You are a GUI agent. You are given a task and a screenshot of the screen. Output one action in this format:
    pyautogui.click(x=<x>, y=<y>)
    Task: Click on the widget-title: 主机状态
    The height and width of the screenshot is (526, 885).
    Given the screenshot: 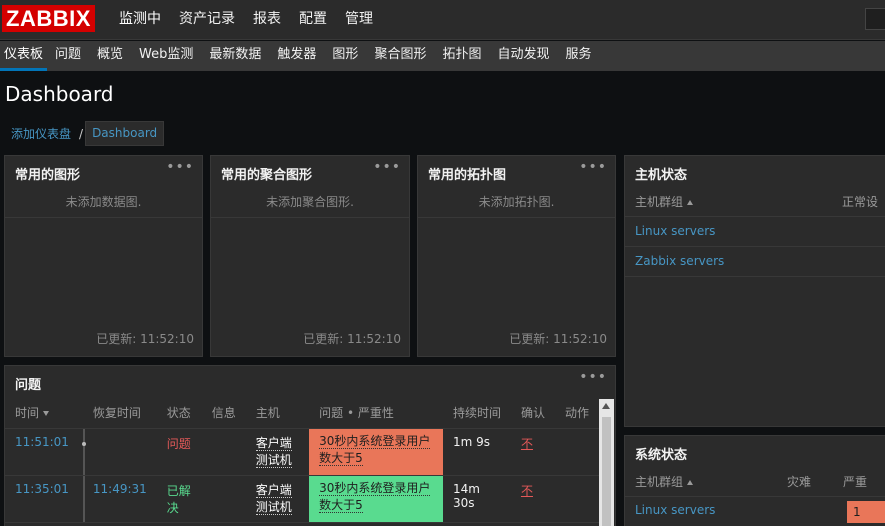 What is the action you would take?
    pyautogui.click(x=661, y=175)
    